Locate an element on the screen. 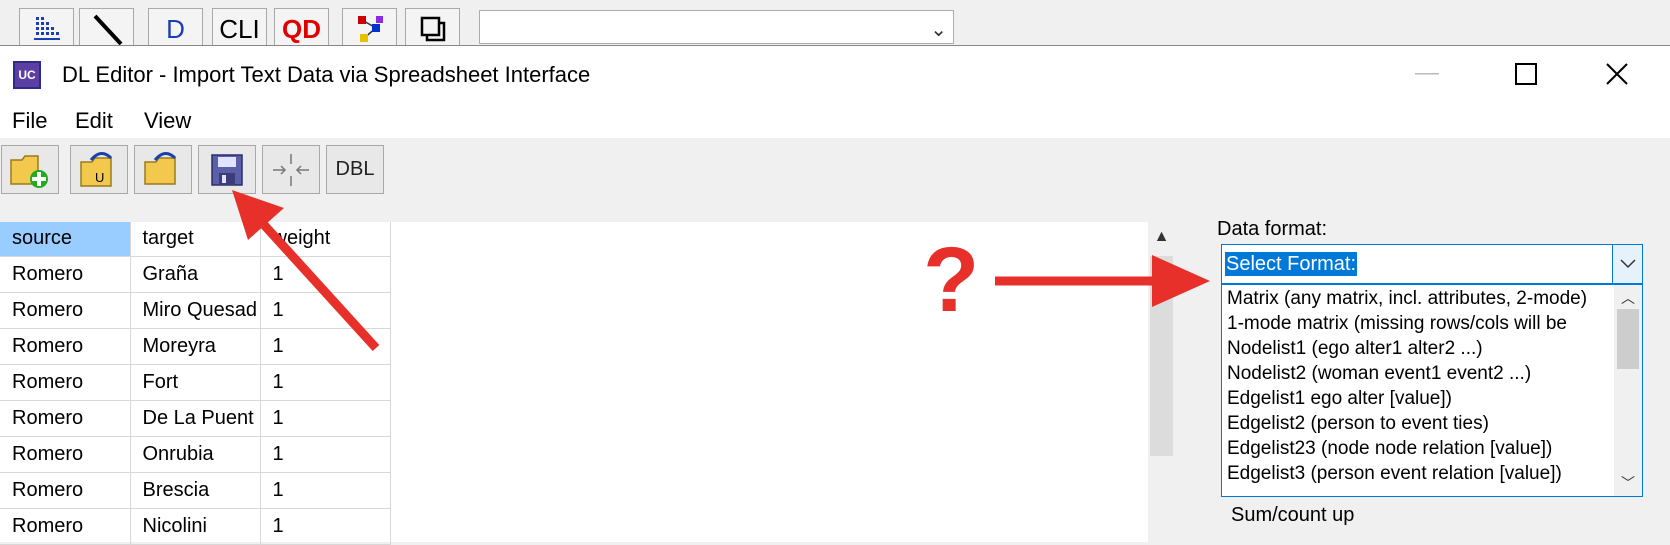  d-button: D is located at coordinates (175, 29).